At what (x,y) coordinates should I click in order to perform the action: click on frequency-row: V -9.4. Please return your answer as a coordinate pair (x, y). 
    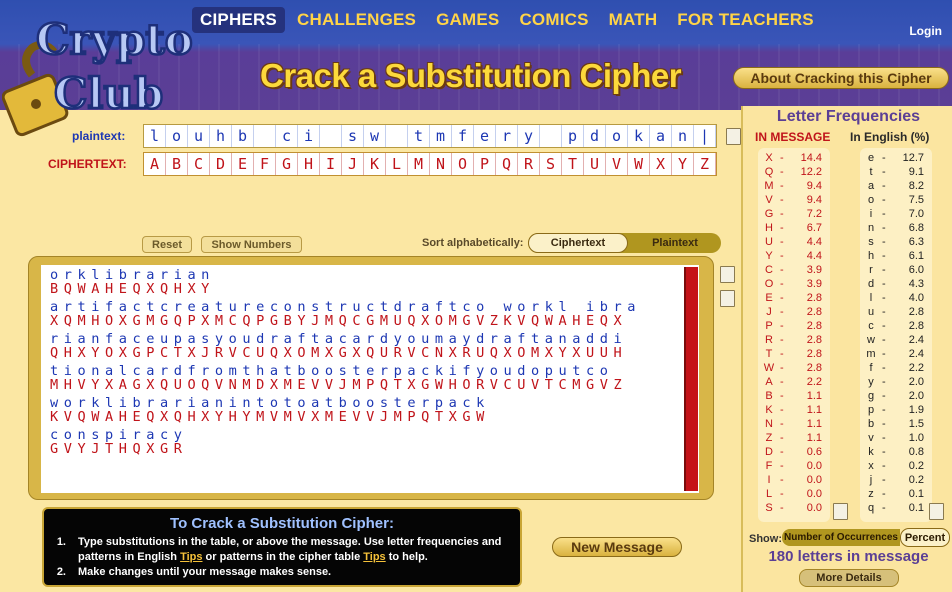
    Looking at the image, I should click on (794, 200).